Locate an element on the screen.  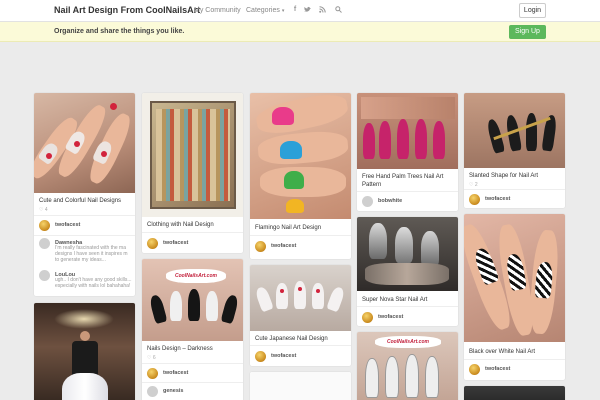
pin-title: Free Hand Palm Trees Nail Art Pattern is located at coordinates (408, 181).